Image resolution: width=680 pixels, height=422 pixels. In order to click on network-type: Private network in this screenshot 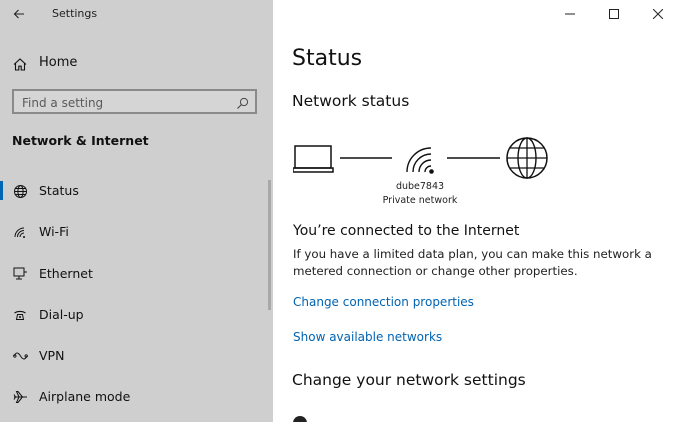, I will do `click(420, 200)`.